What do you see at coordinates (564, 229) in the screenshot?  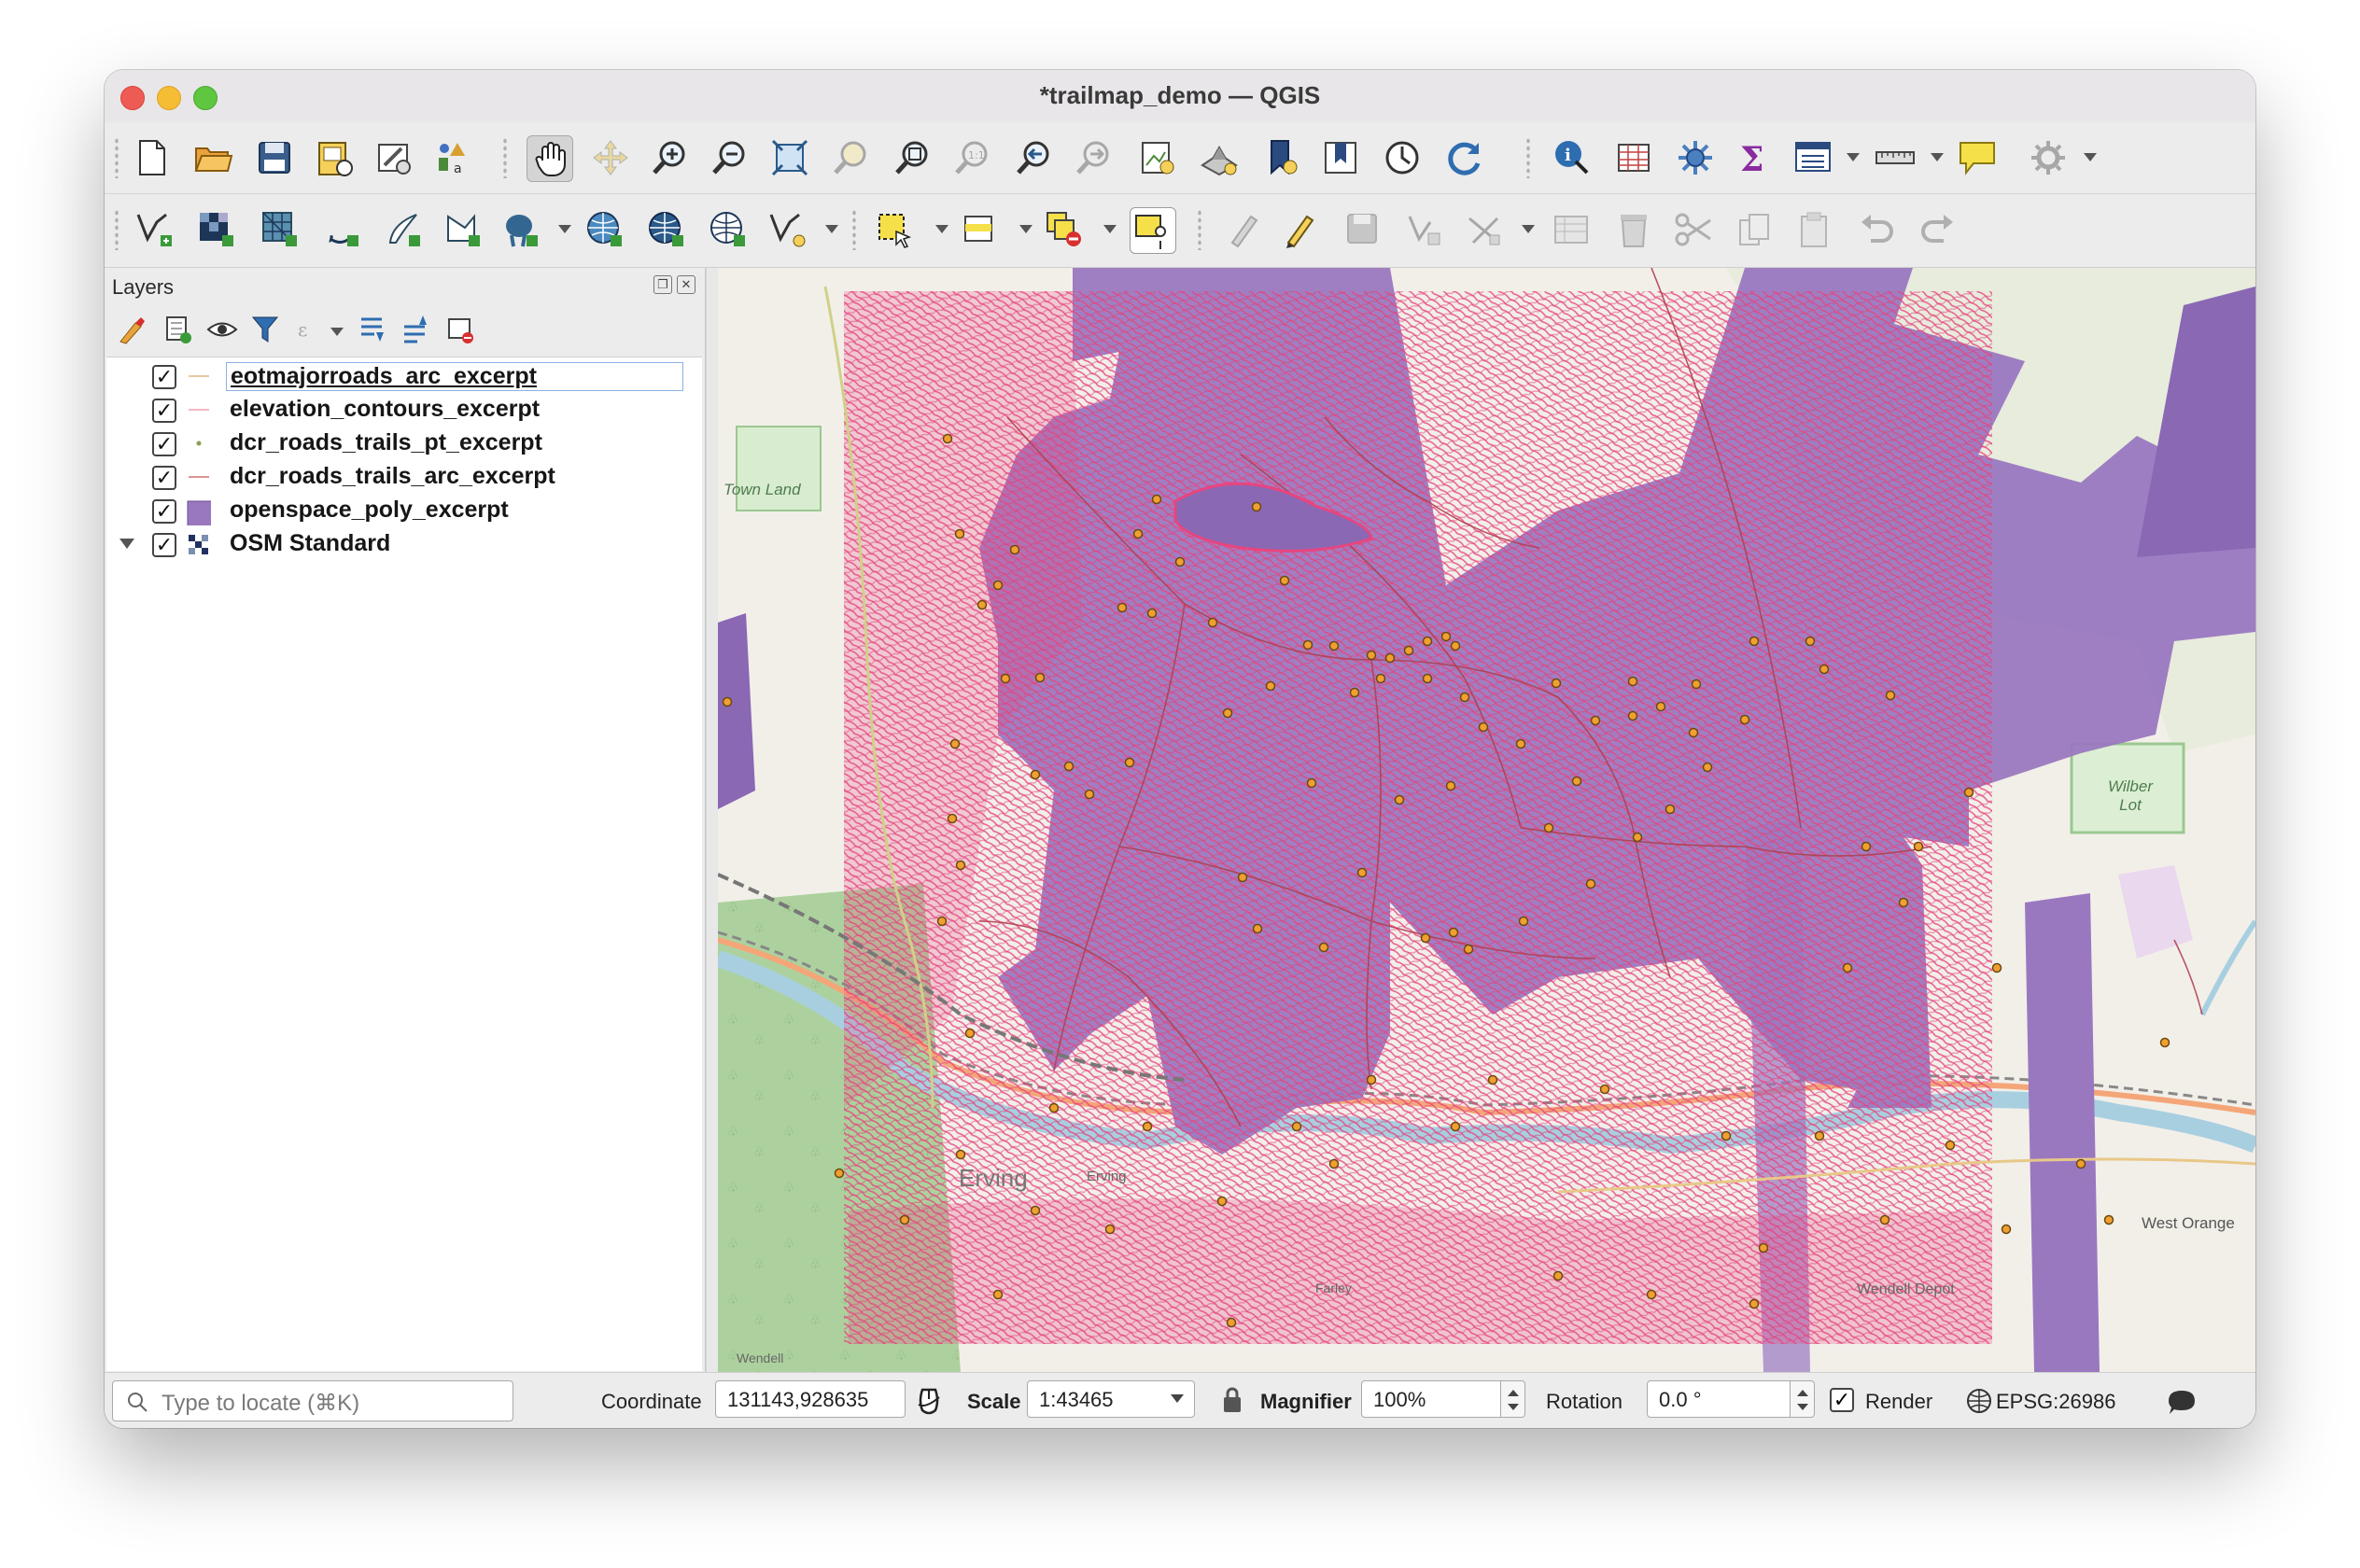 I see `database-dropdown-arrow` at bounding box center [564, 229].